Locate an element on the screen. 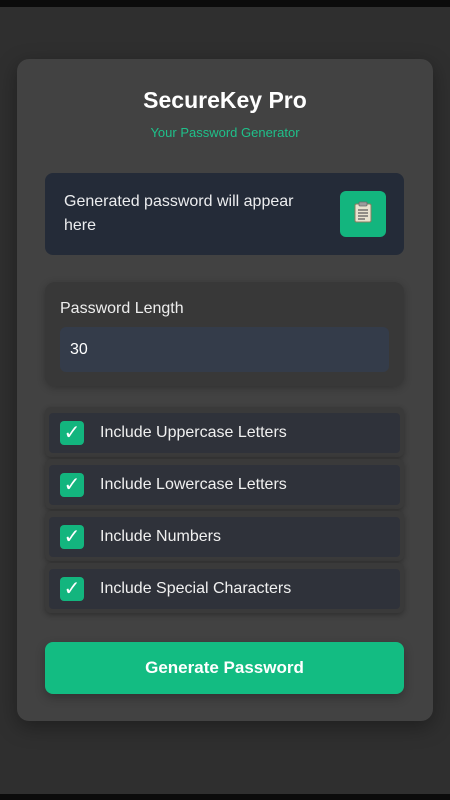 The image size is (450, 800). app-subtitle: Your Password Generator is located at coordinates (225, 132).